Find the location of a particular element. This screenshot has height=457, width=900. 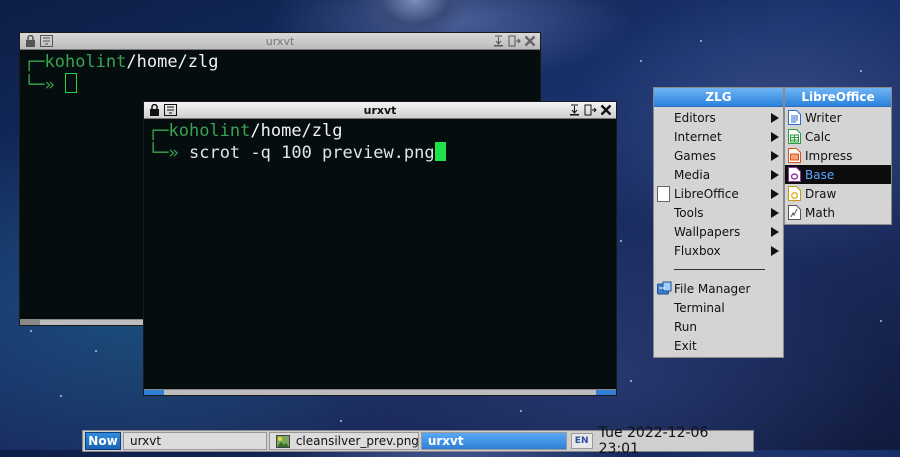

menu-item-label: Fluxbox is located at coordinates (697, 250).